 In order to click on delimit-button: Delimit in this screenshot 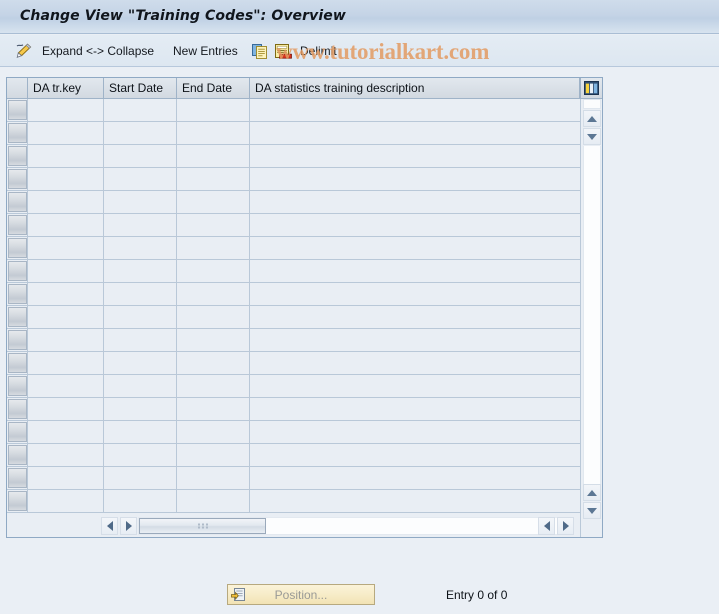, I will do `click(318, 51)`.